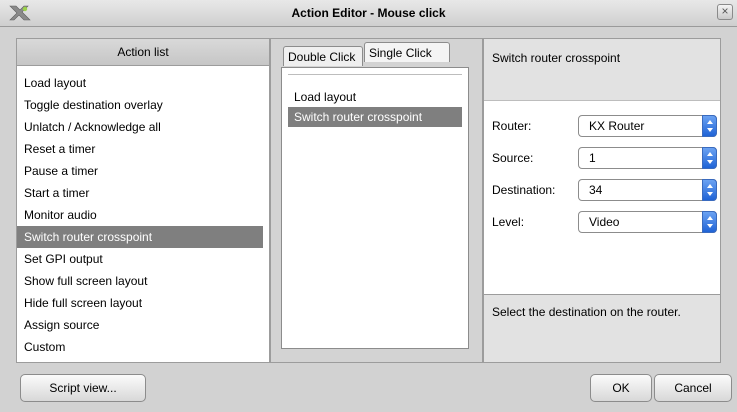 The height and width of the screenshot is (412, 737). Describe the element at coordinates (140, 347) in the screenshot. I see `action-list-item: Custom` at that location.